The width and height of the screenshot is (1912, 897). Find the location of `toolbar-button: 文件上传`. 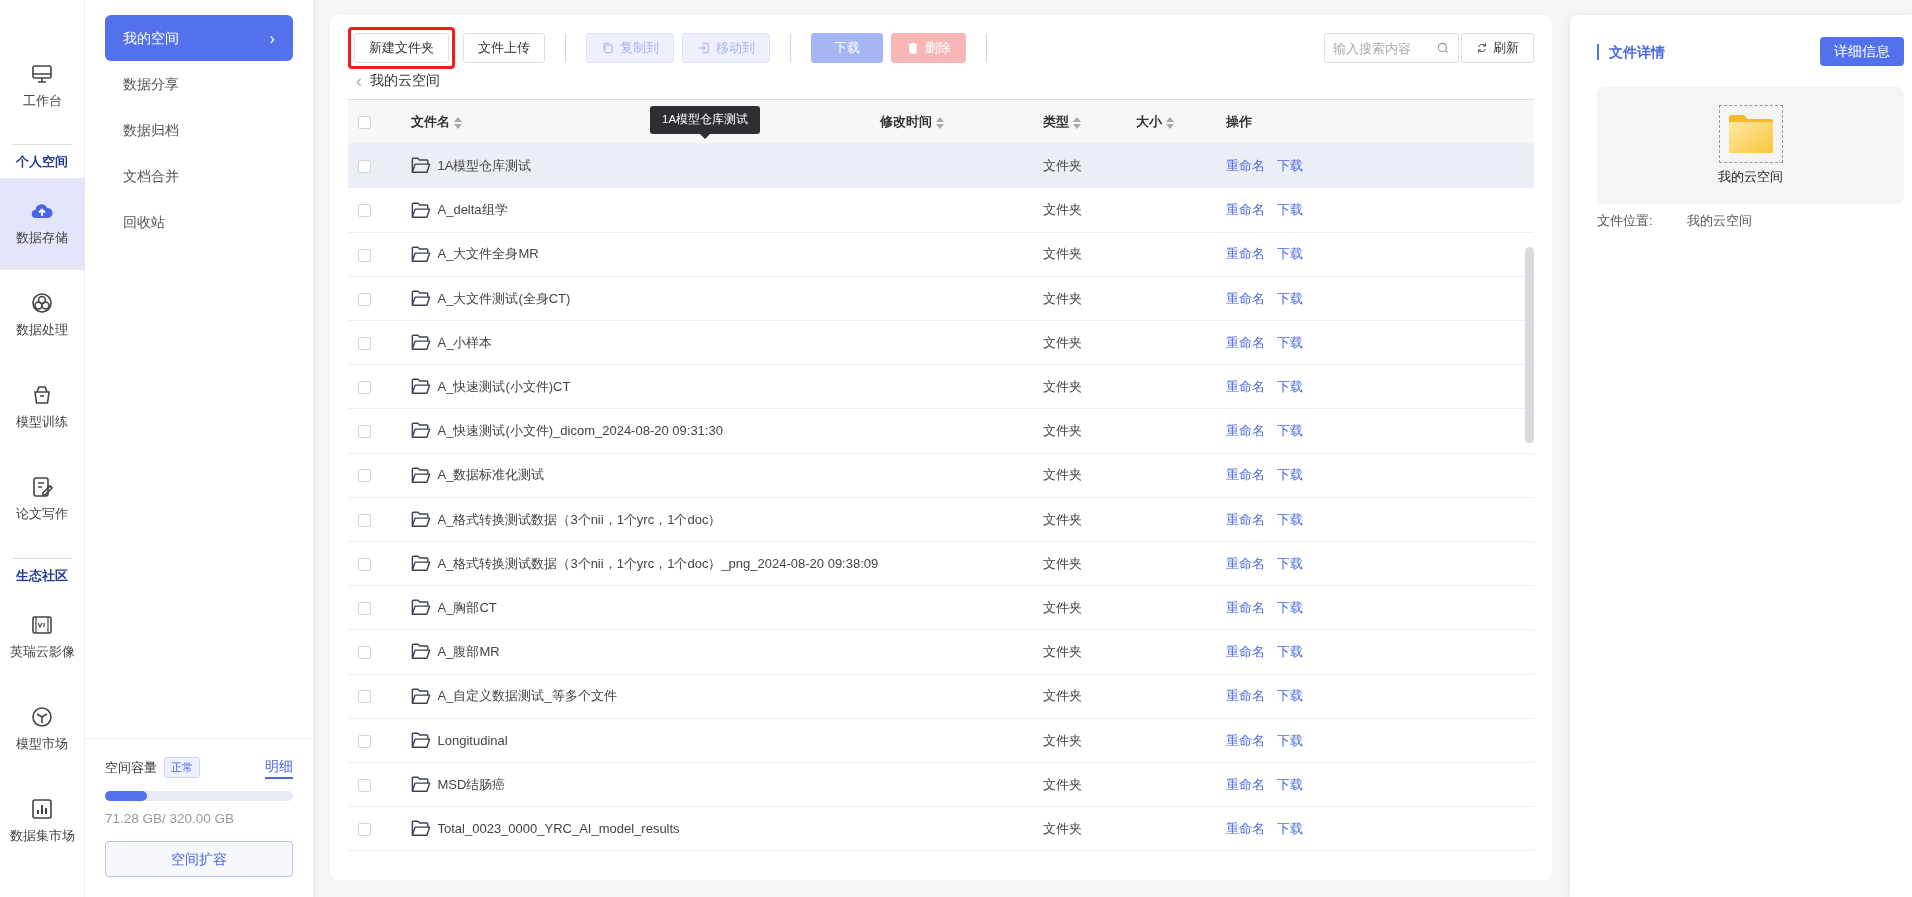

toolbar-button: 文件上传 is located at coordinates (504, 48).